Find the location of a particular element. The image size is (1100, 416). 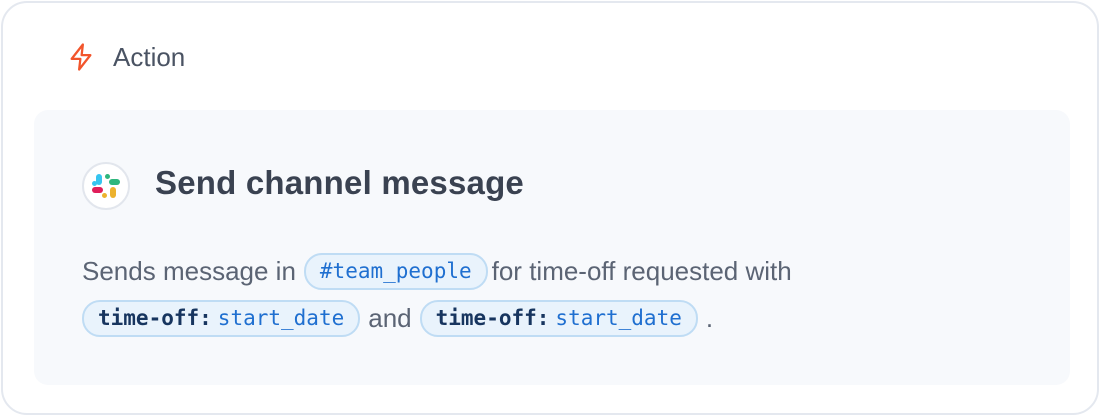

slack-logo-icon is located at coordinates (106, 186).